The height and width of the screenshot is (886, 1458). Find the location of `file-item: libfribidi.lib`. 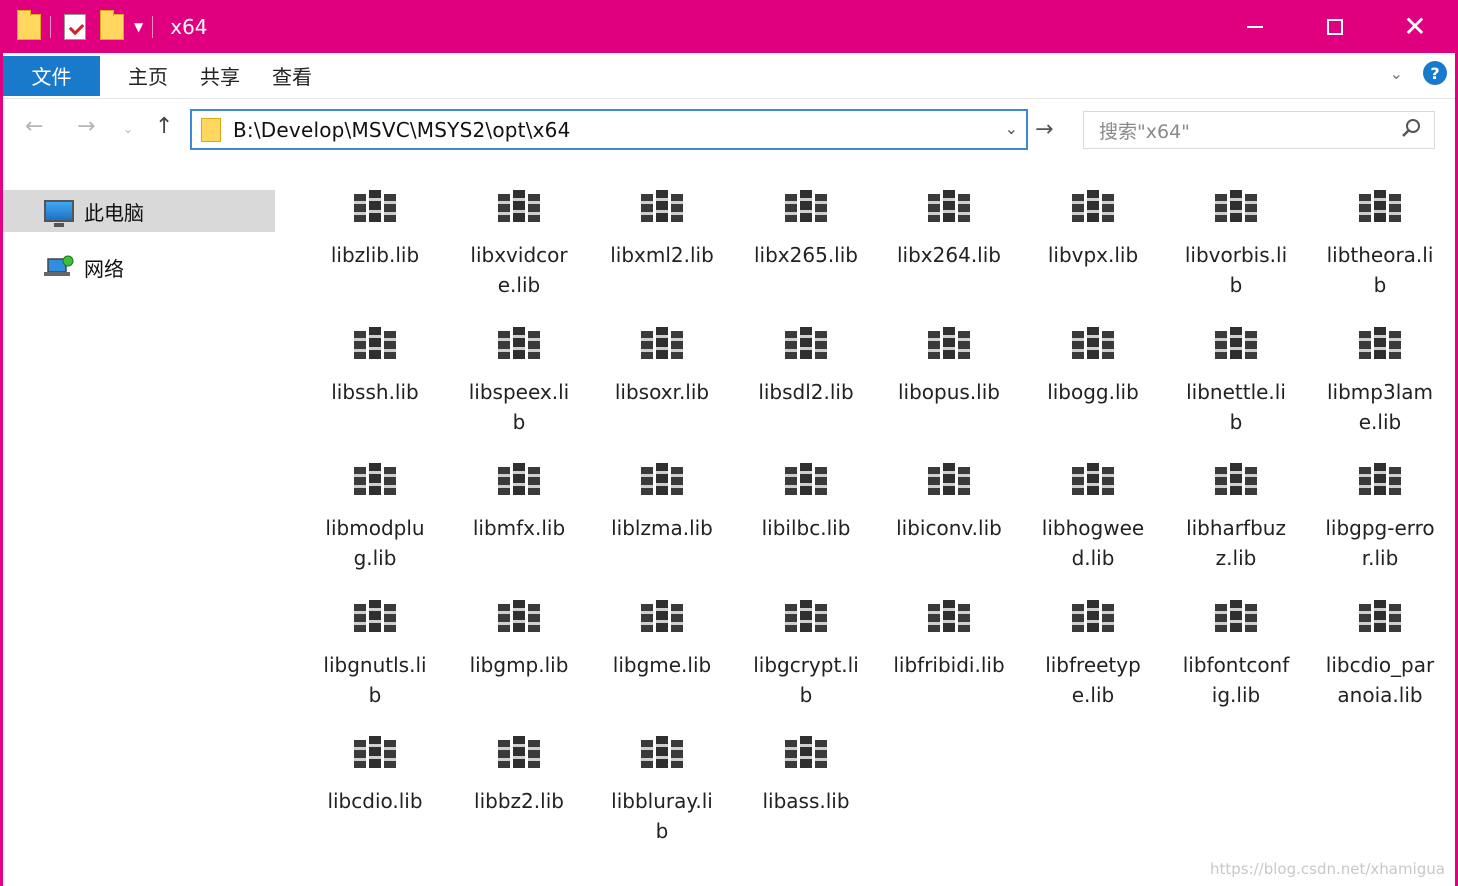

file-item: libfribidi.lib is located at coordinates (949, 656).